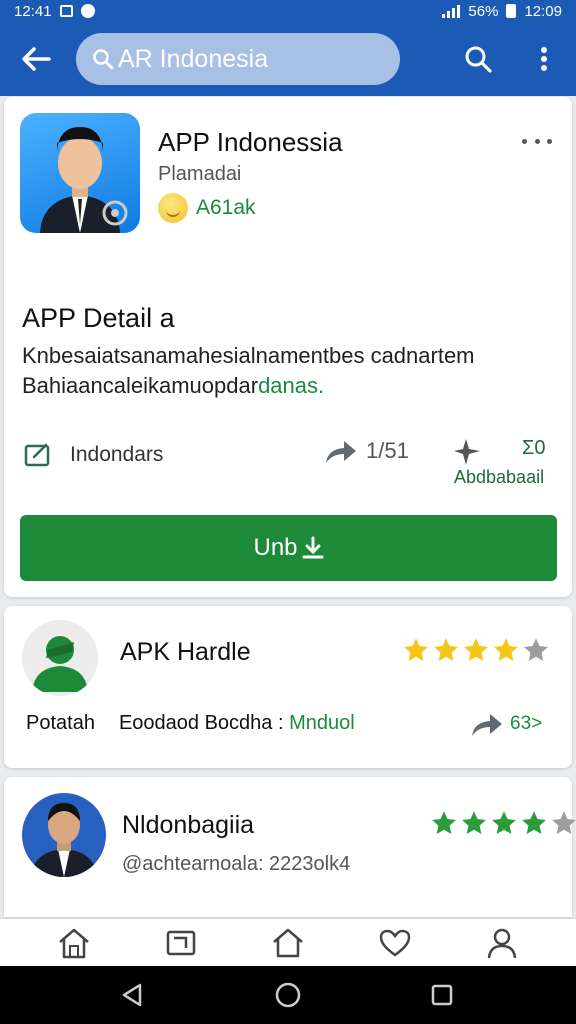  What do you see at coordinates (201, 723) in the screenshot?
I see `app-info: Eoodaod Bocdha :` at bounding box center [201, 723].